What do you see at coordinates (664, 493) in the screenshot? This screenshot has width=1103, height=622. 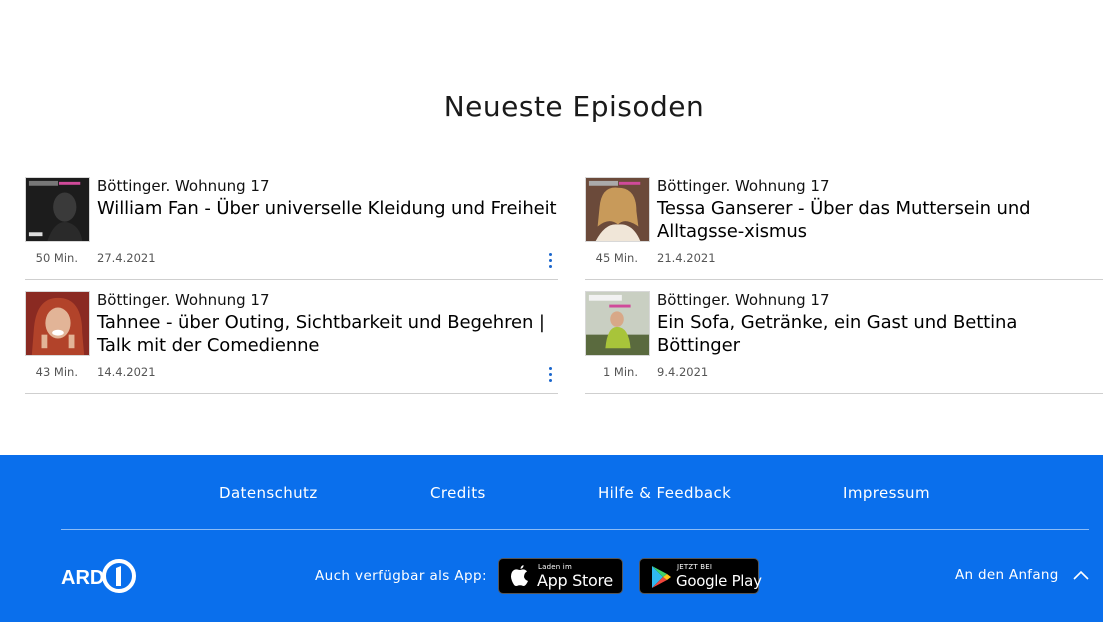 I see `footer-link-hilfe-feedback: Hilfe & Feedback` at bounding box center [664, 493].